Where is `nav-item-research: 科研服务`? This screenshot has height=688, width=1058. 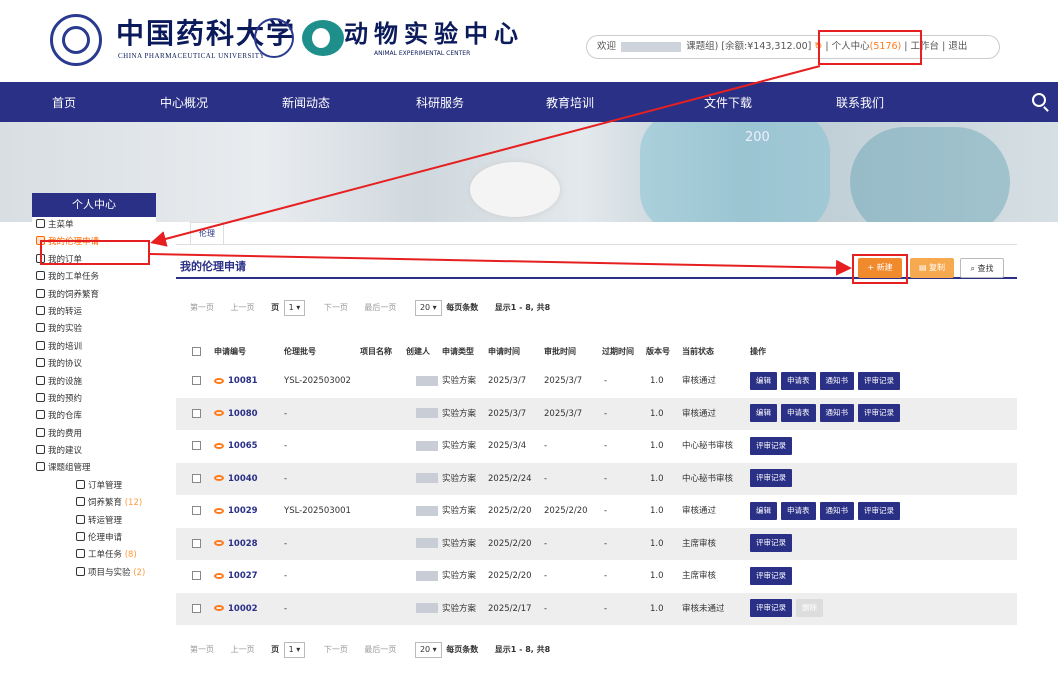 nav-item-research: 科研服务 is located at coordinates (440, 102).